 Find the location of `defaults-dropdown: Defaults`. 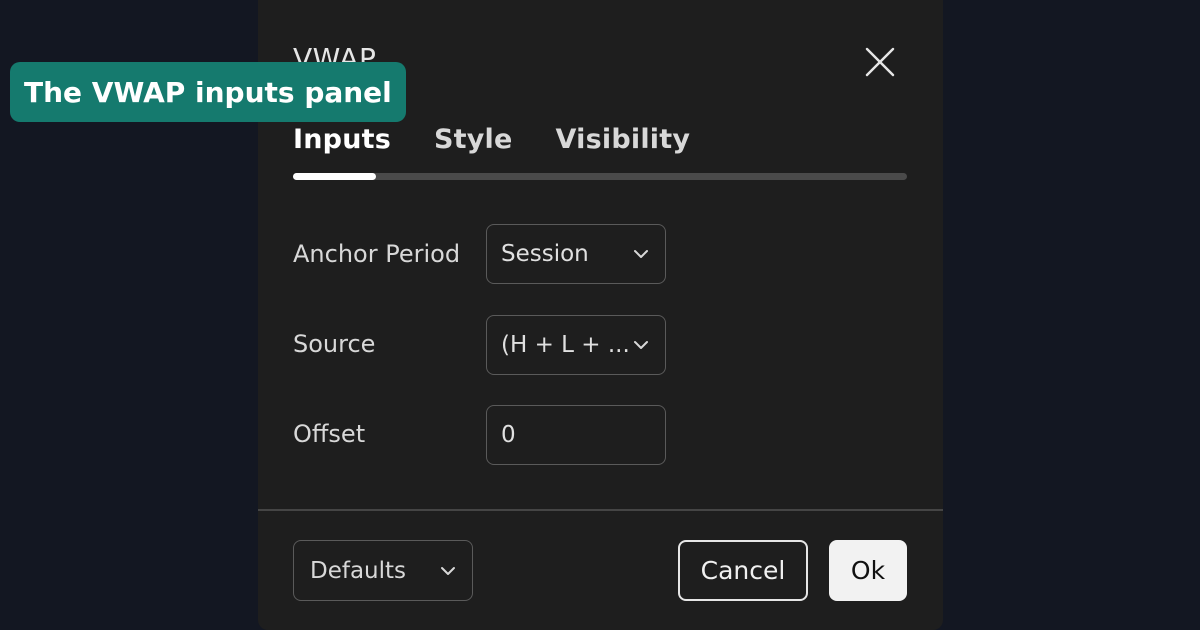

defaults-dropdown: Defaults is located at coordinates (383, 570).